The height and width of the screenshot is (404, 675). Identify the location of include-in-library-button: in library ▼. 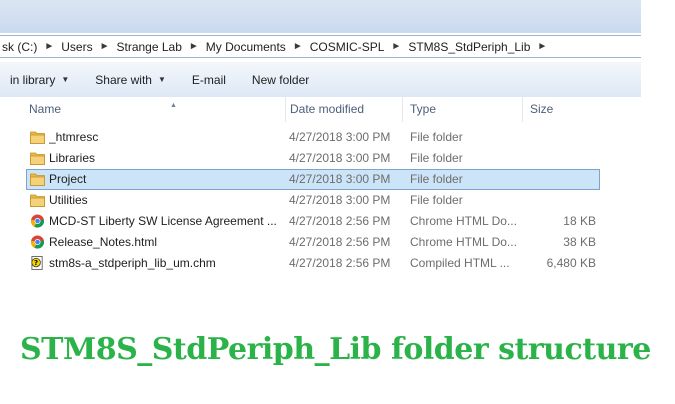
(39, 80).